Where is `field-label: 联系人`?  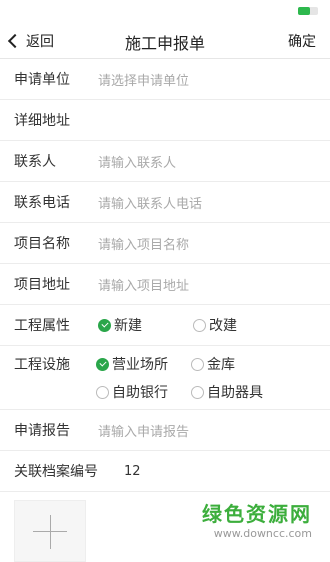 field-label: 联系人 is located at coordinates (35, 162).